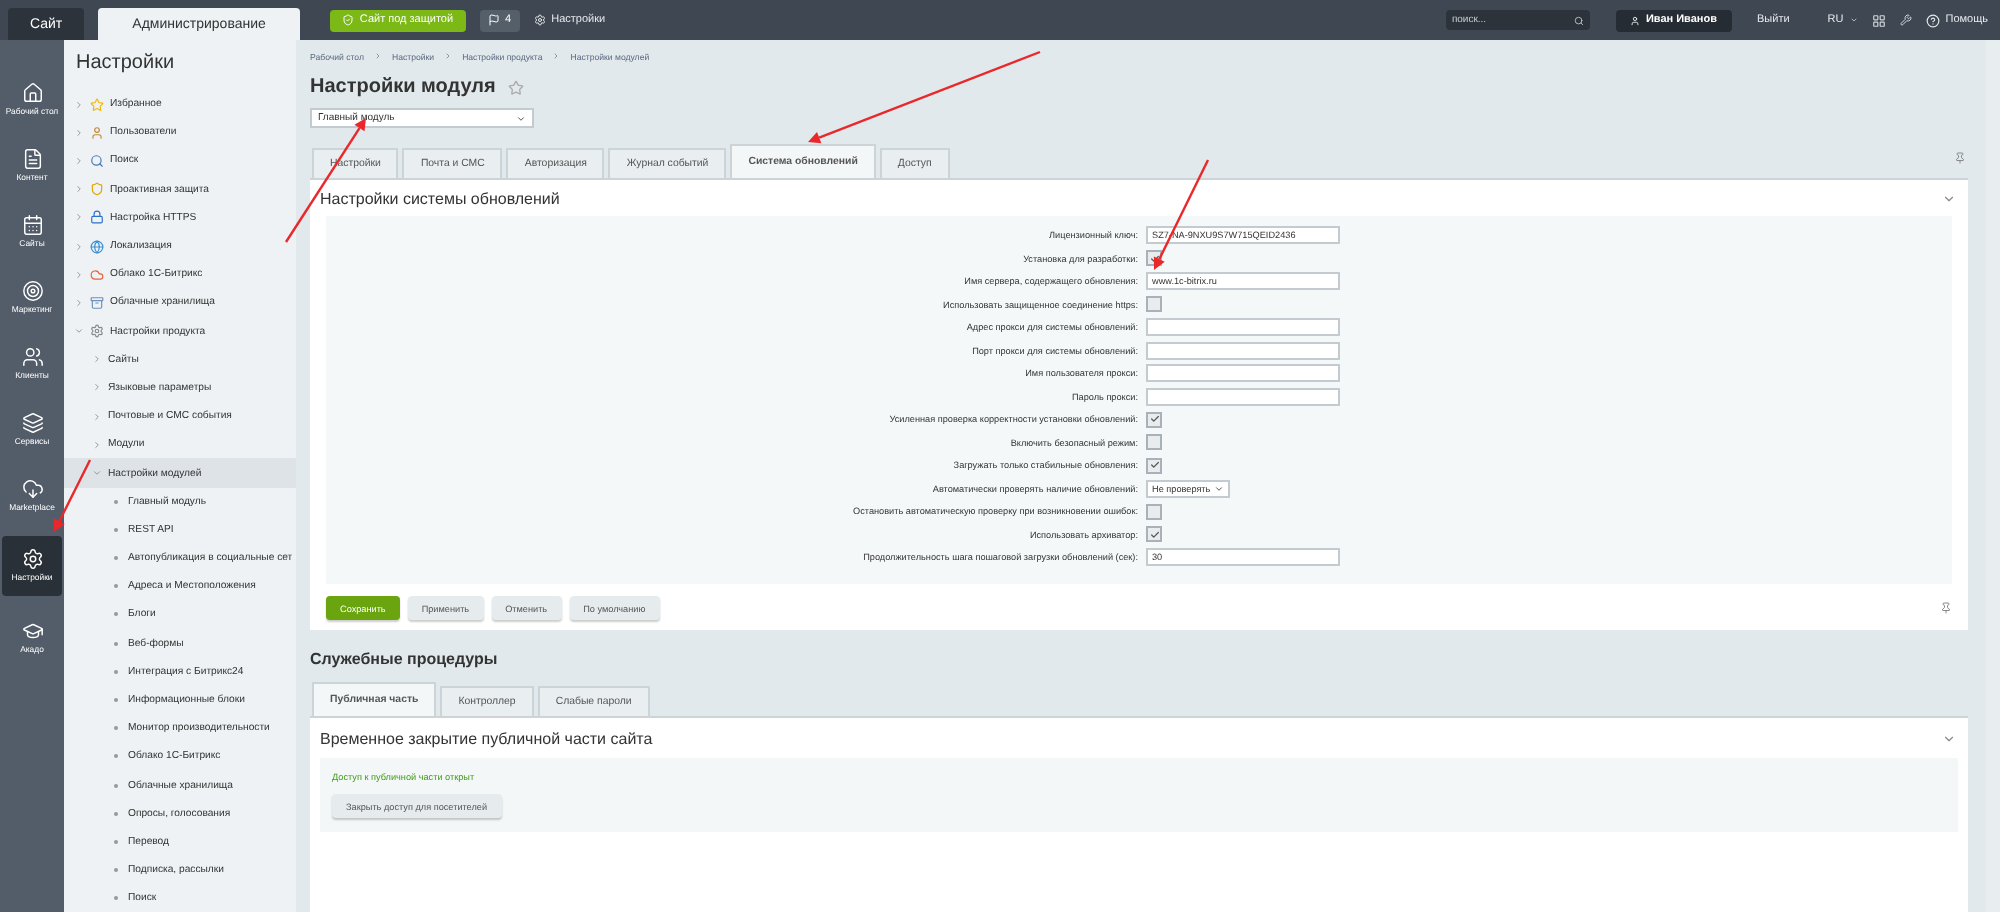  I want to click on cloud-download-icon, so click(32, 488).